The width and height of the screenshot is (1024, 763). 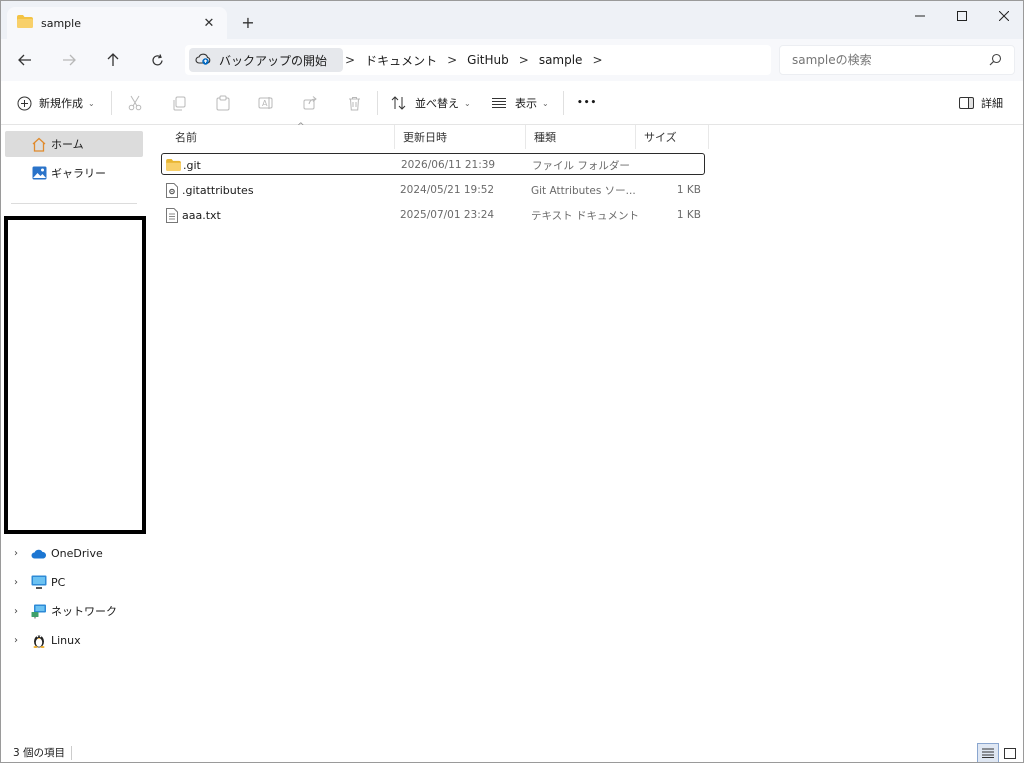 What do you see at coordinates (39, 753) in the screenshot?
I see `item-count: 3 個の項目` at bounding box center [39, 753].